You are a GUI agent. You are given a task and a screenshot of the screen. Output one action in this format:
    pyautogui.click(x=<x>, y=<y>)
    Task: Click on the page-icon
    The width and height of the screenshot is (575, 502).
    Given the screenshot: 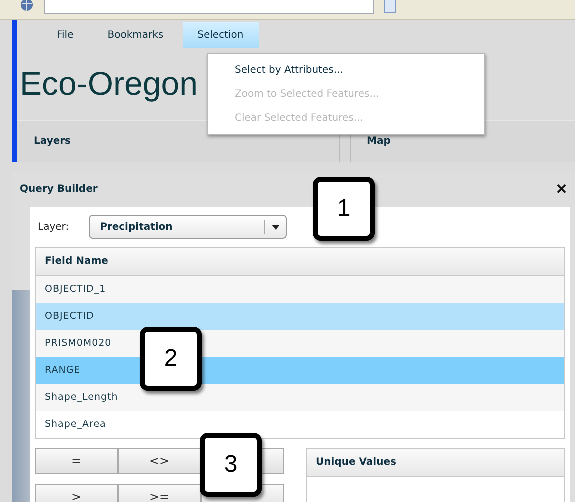 What is the action you would take?
    pyautogui.click(x=390, y=6)
    